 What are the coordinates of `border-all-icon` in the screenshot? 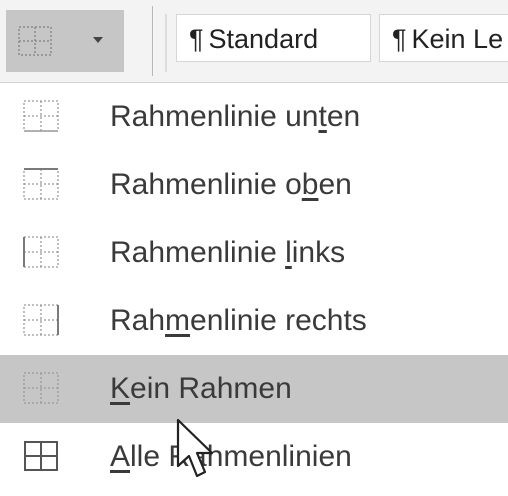 It's located at (41, 456).